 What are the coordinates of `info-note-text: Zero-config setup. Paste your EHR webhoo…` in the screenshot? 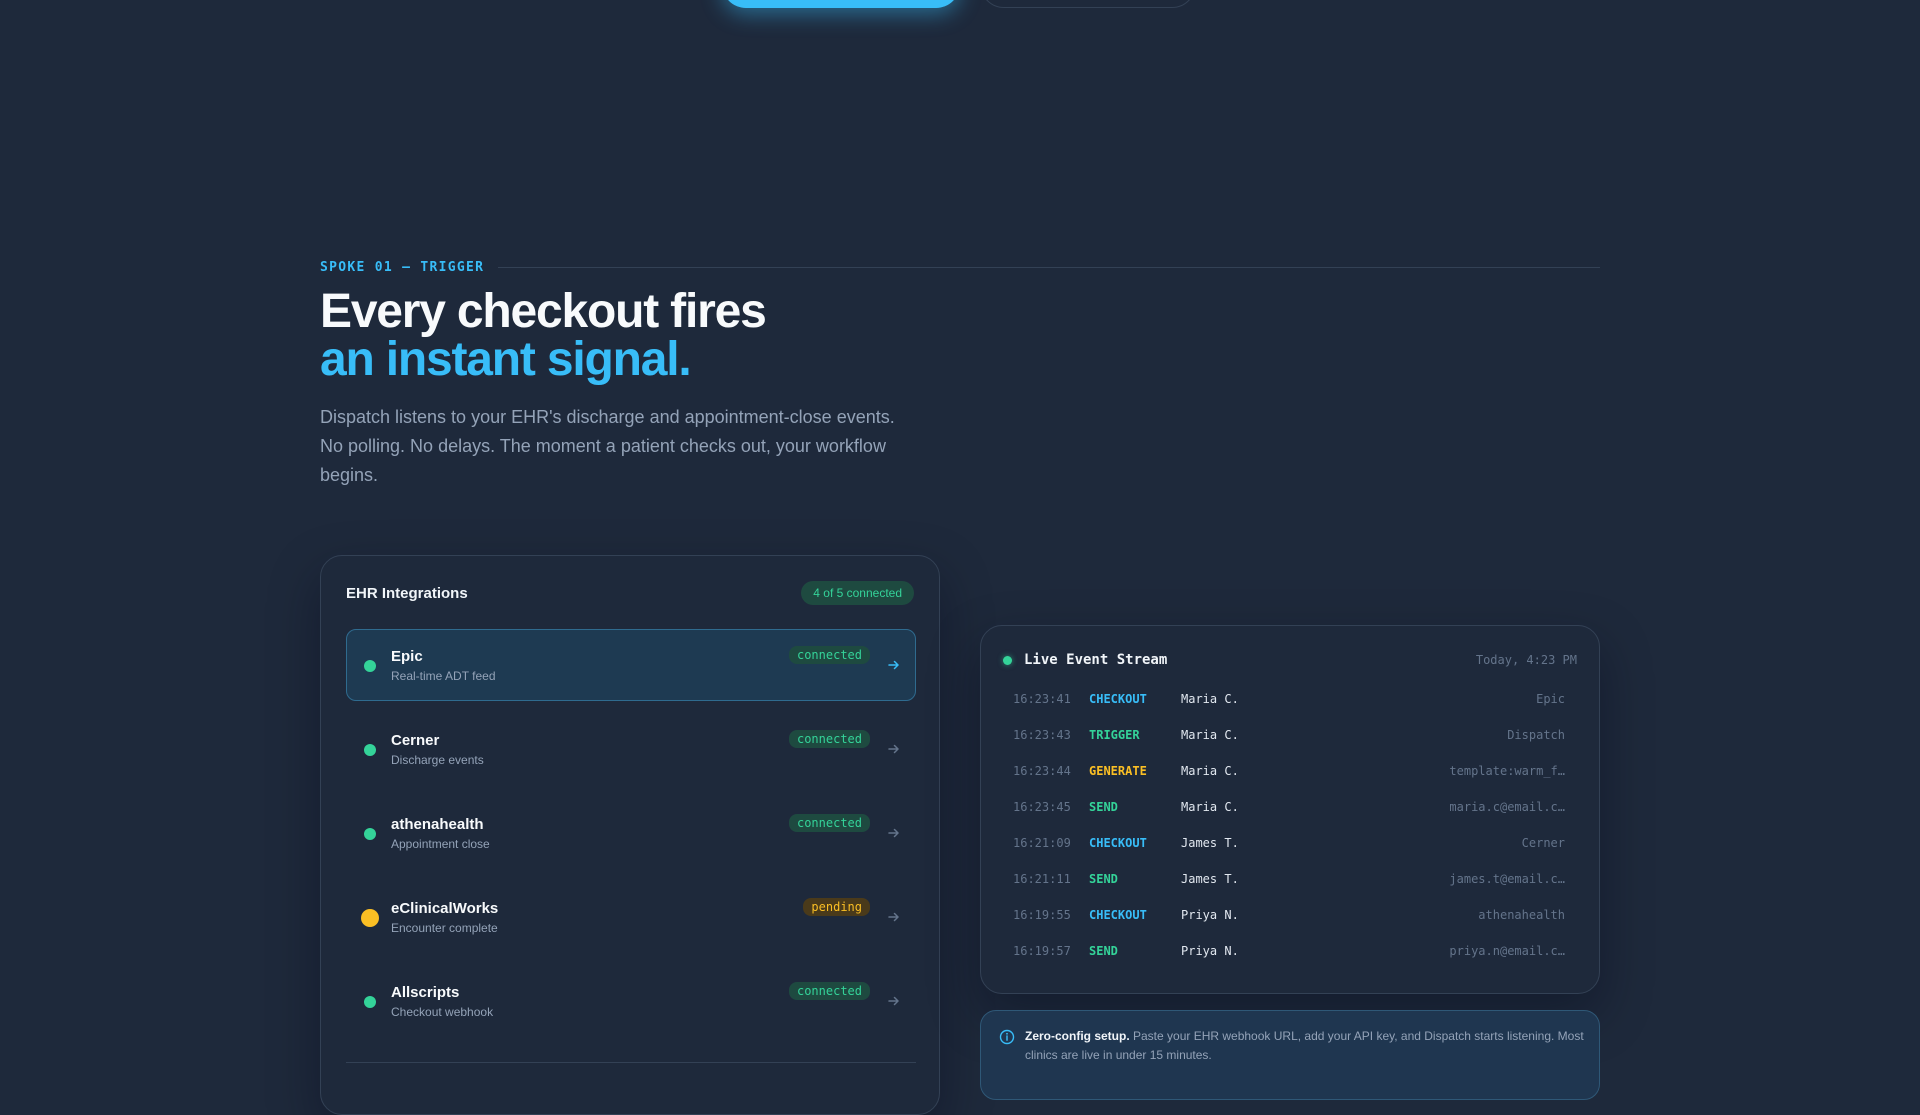 It's located at (1305, 1046).